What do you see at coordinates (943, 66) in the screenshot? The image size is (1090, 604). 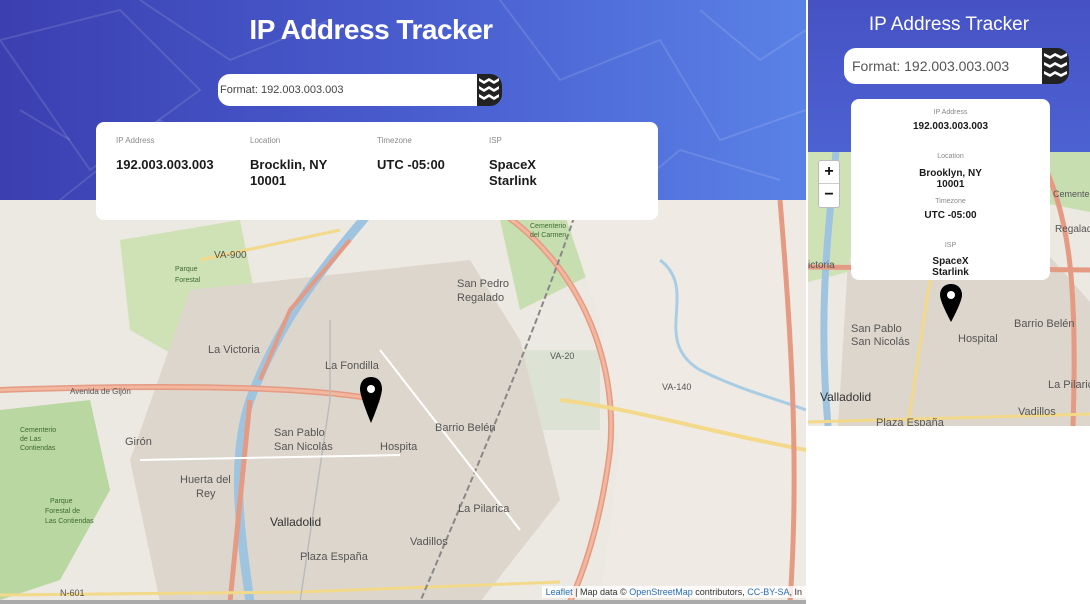 I see `mobile-ip-search-input: Format: 192.003.003.003` at bounding box center [943, 66].